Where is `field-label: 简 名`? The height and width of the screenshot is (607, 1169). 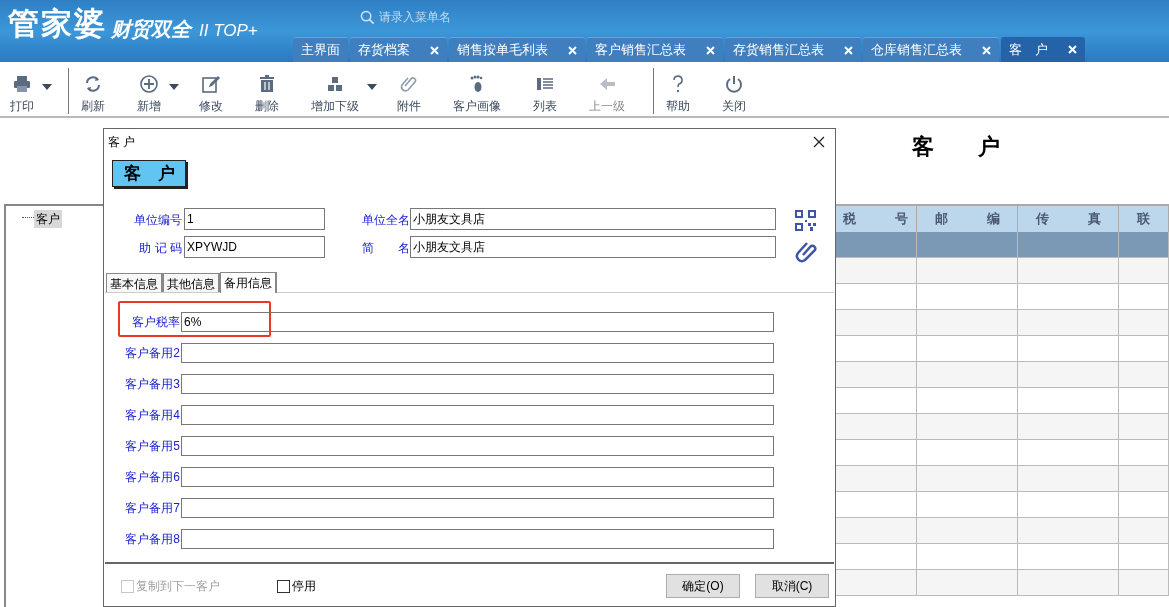 field-label: 简 名 is located at coordinates (385, 248).